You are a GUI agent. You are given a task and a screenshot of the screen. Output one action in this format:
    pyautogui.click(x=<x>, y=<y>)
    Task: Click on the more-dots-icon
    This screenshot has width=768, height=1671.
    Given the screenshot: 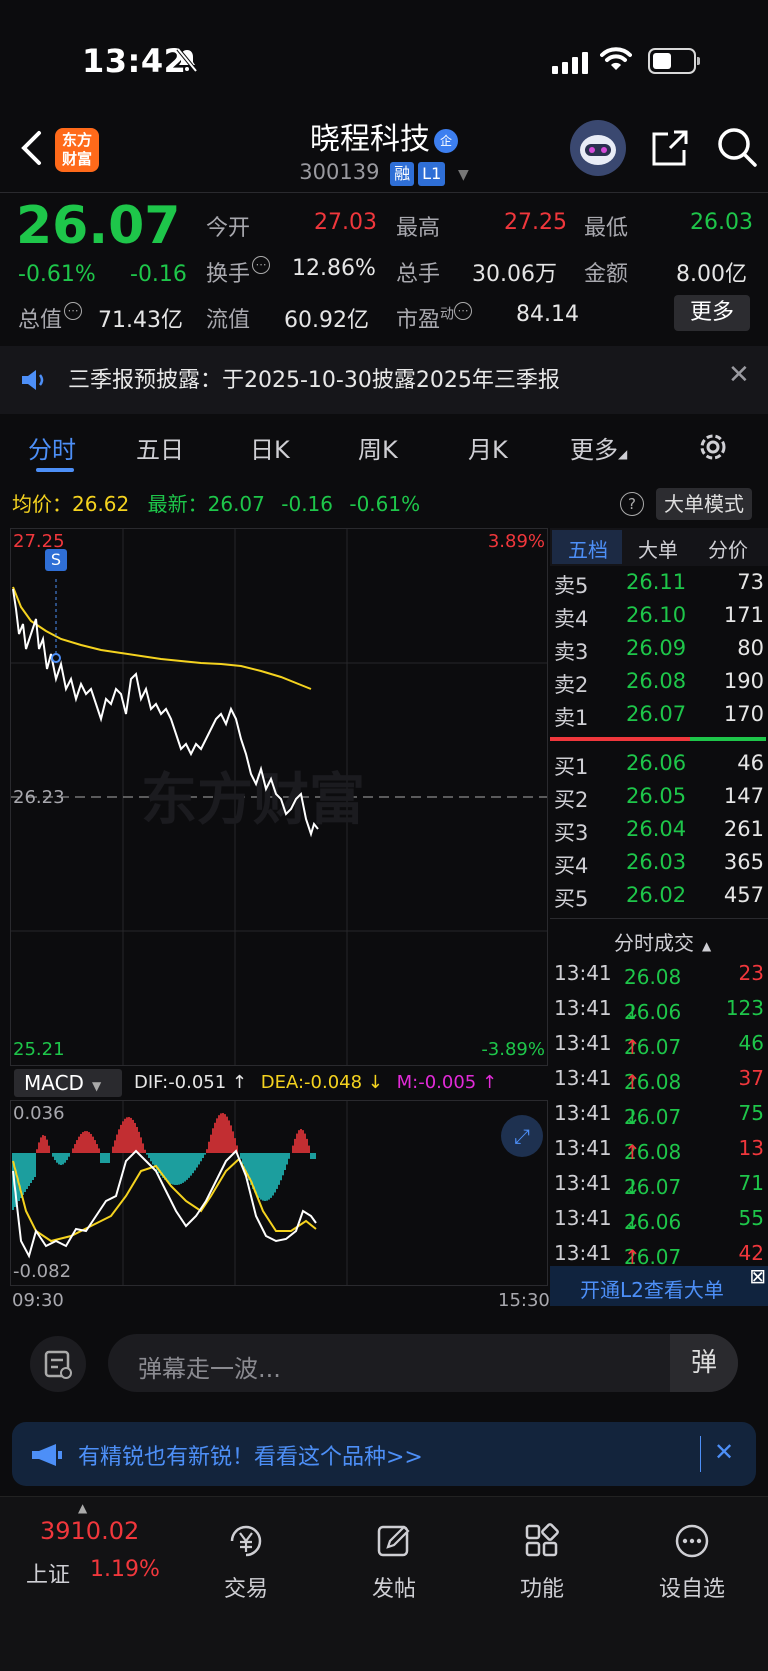 What is the action you would take?
    pyautogui.click(x=692, y=1541)
    